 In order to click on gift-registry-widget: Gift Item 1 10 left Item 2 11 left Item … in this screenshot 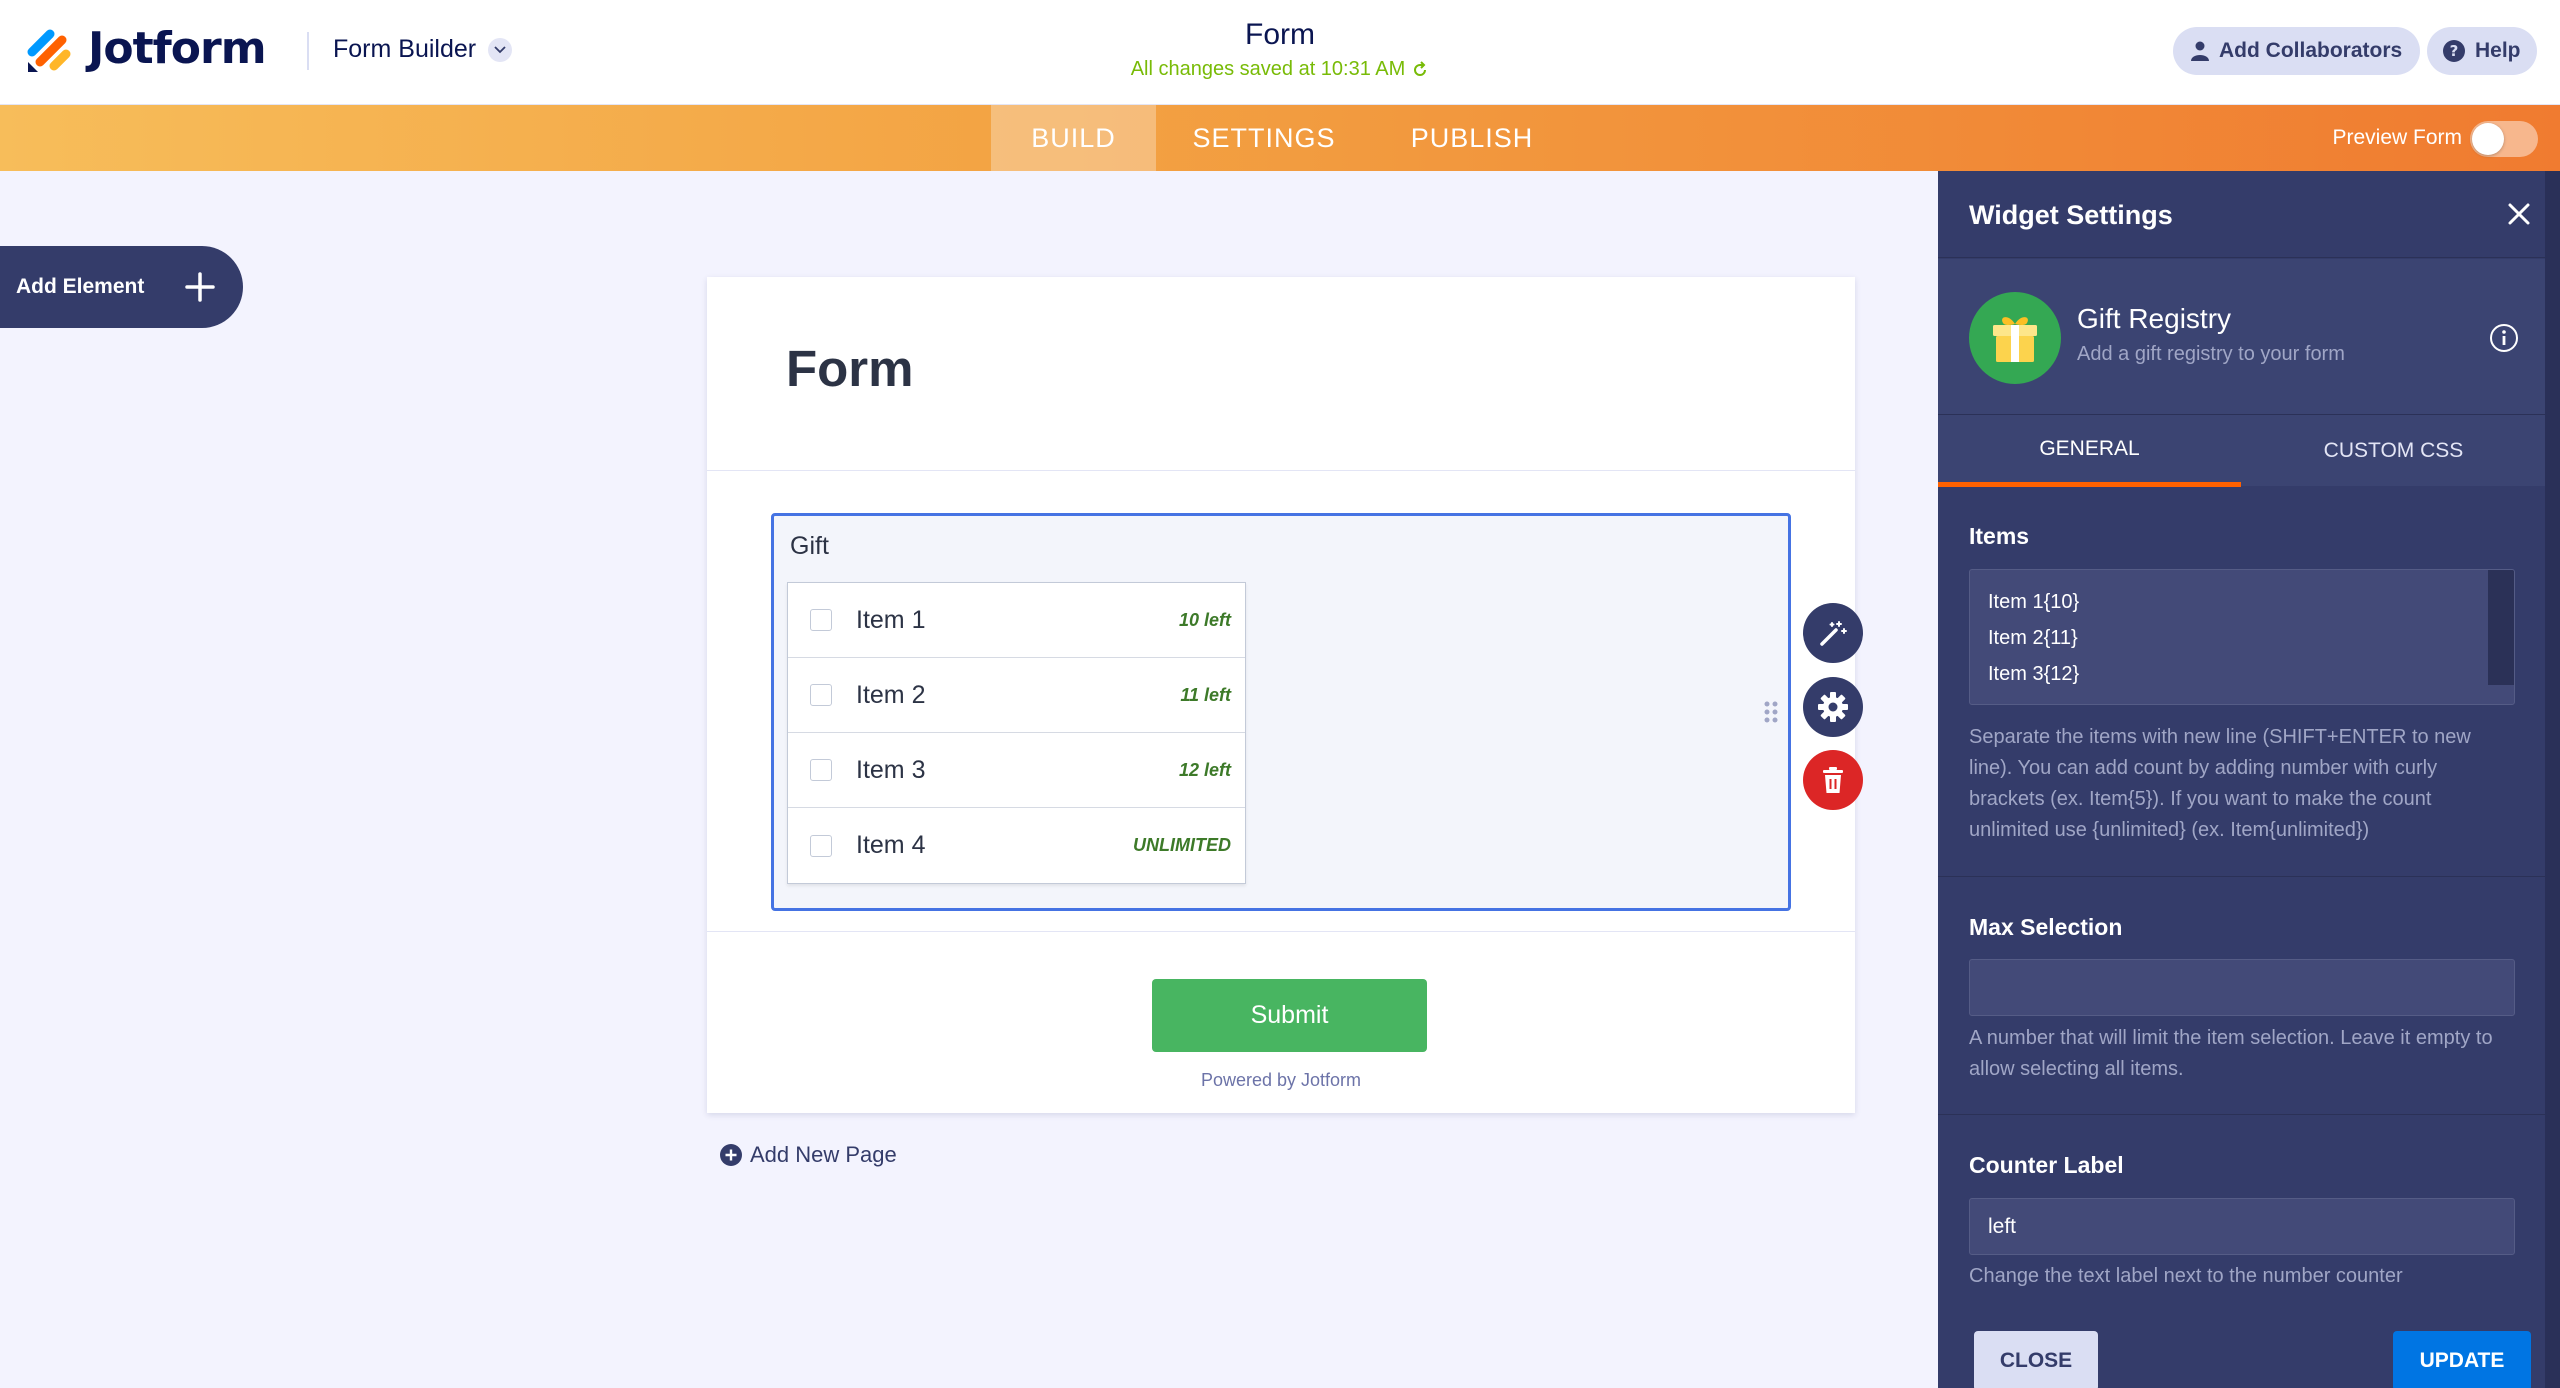, I will do `click(1281, 712)`.